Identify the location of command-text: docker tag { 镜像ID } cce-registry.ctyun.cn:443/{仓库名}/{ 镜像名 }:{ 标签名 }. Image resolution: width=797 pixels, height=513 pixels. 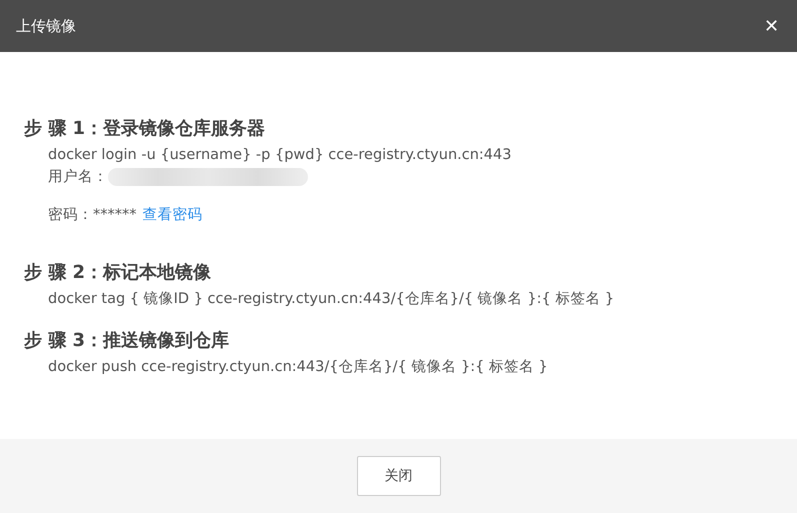
(331, 299).